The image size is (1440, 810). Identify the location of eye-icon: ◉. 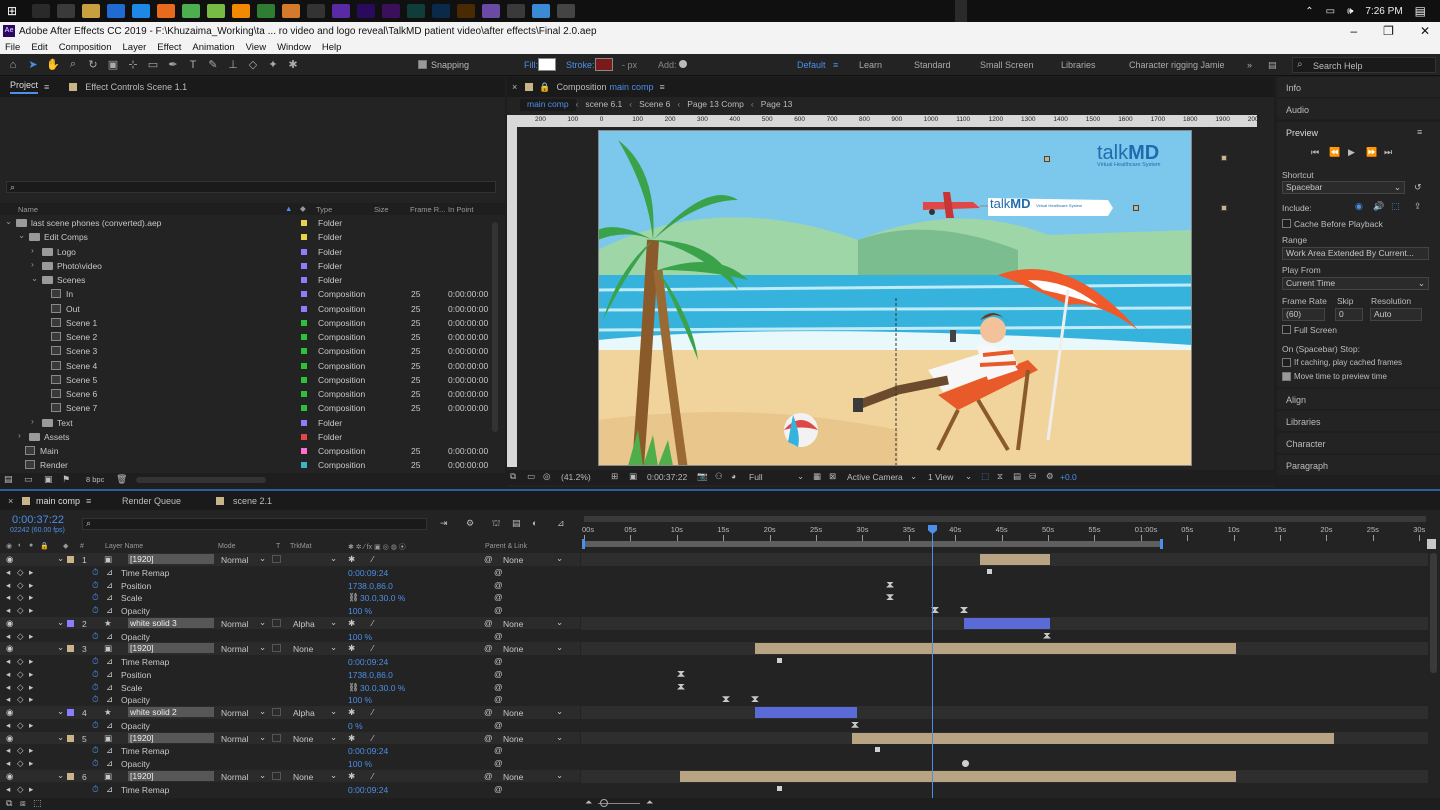
(9, 738).